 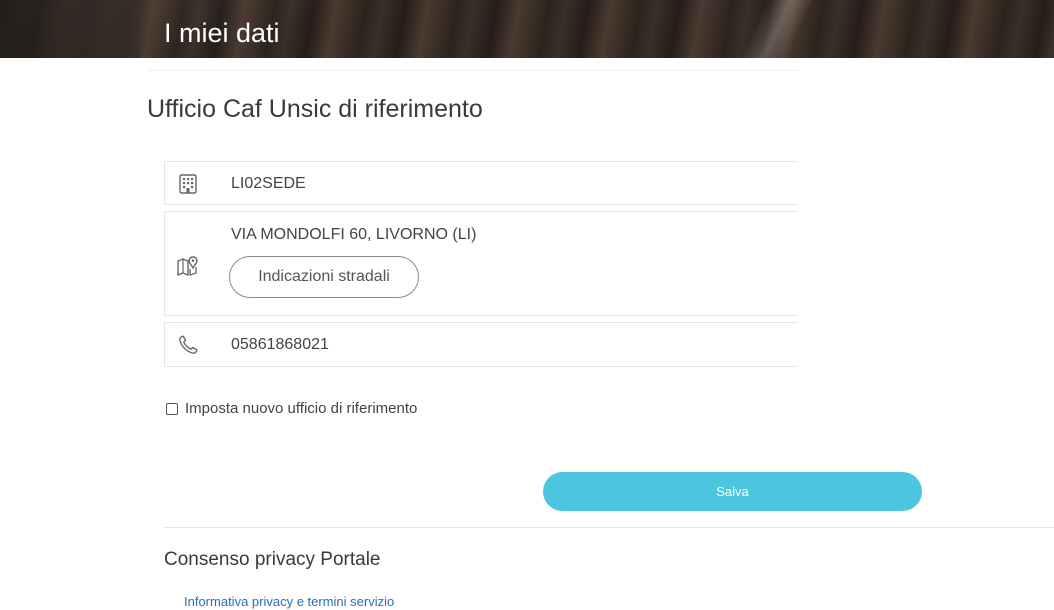 What do you see at coordinates (481, 183) in the screenshot?
I see `office-code-row: LI02SEDE` at bounding box center [481, 183].